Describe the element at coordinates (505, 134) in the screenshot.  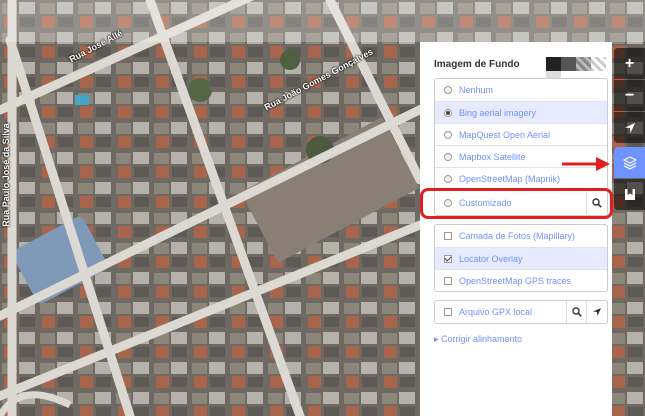
I see `background-label: MapQuest Open Aerial` at that location.